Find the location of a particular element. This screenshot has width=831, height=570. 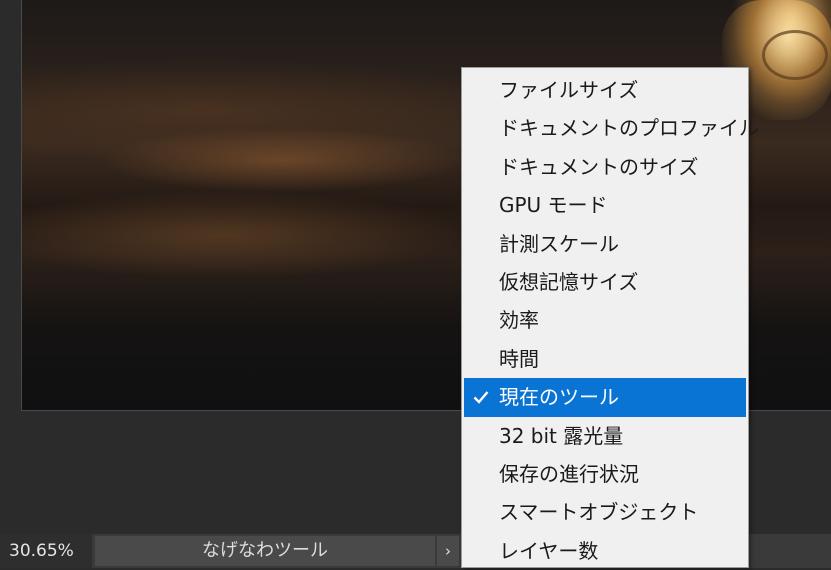

menu-item-label: ドキュメントのサイズ is located at coordinates (599, 166).